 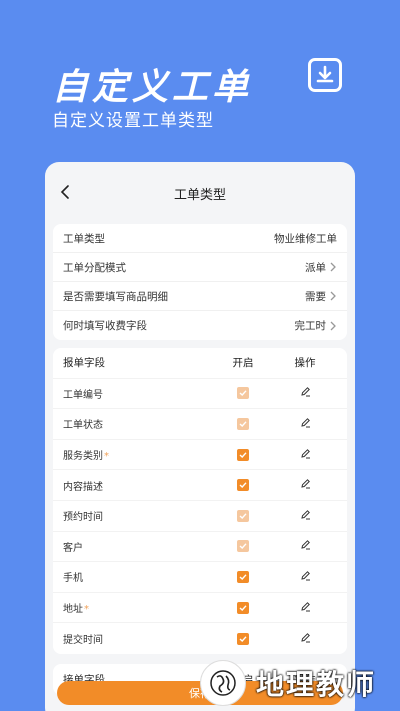 What do you see at coordinates (315, 296) in the screenshot?
I see `settings-value: 需要` at bounding box center [315, 296].